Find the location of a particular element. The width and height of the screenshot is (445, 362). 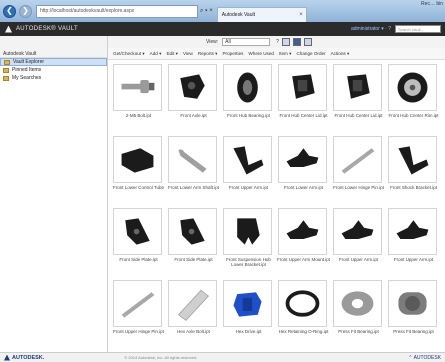

file-tile: Front Lower Arm Shaft.ipt is located at coordinates (193, 167).